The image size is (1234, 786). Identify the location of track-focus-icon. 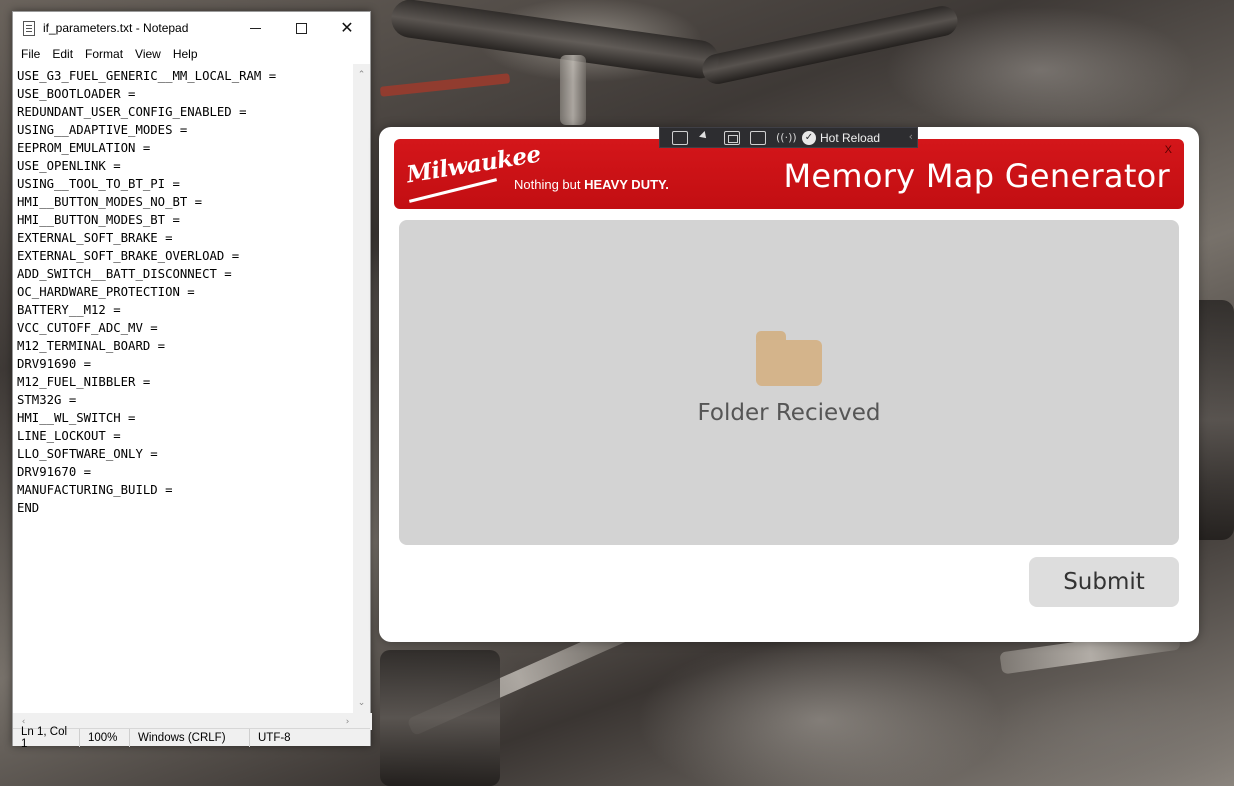
(758, 137).